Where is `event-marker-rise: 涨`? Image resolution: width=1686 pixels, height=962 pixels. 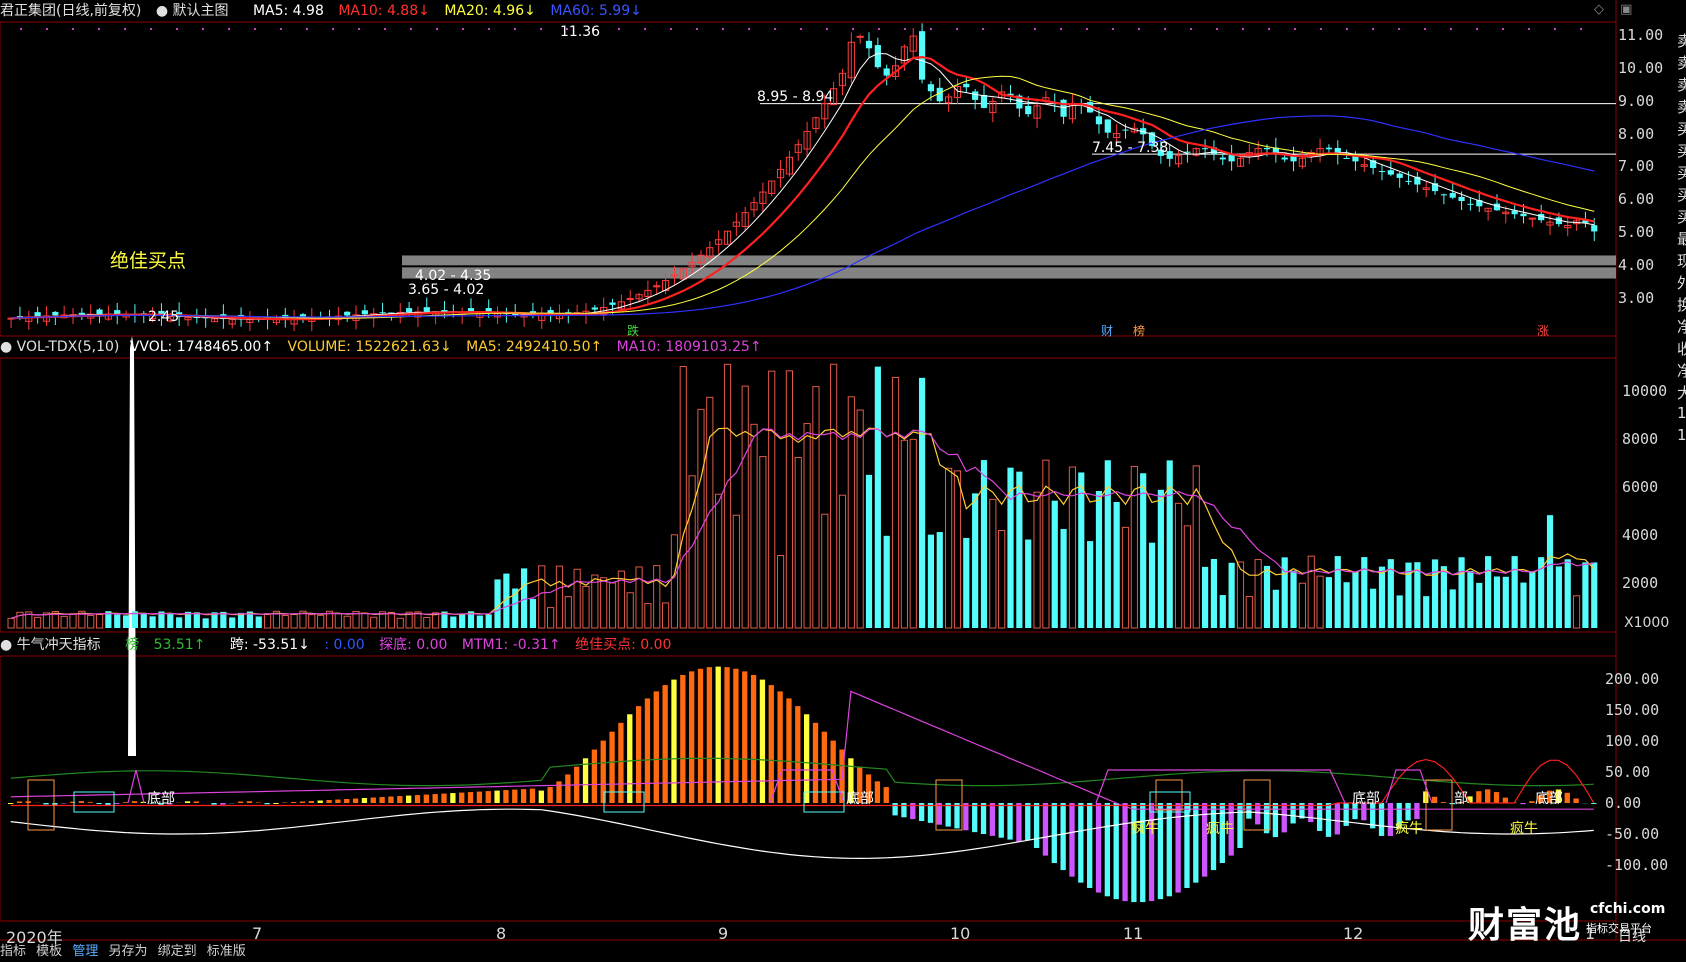 event-marker-rise: 涨 is located at coordinates (1543, 330).